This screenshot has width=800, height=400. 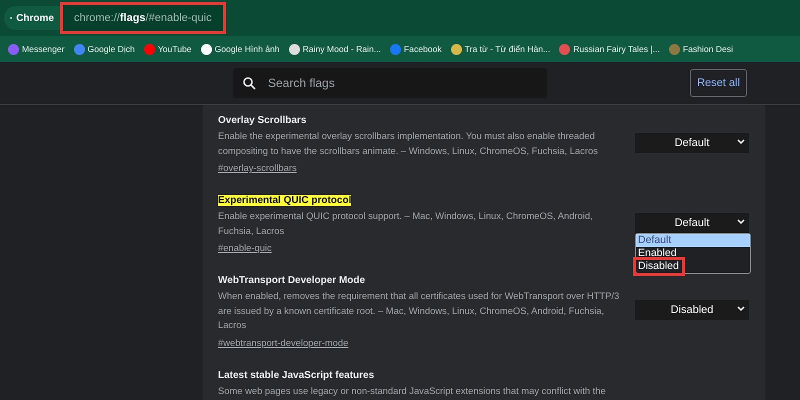 What do you see at coordinates (419, 310) in the screenshot?
I see `flag-description: When enabled, removes the requirement that all certificates used for WebTransport over HTTP/3 are issued by a known certificate root. – Mac, Windows, Linux, ChromeOS, Android, Fuchsia, Lacros` at bounding box center [419, 310].